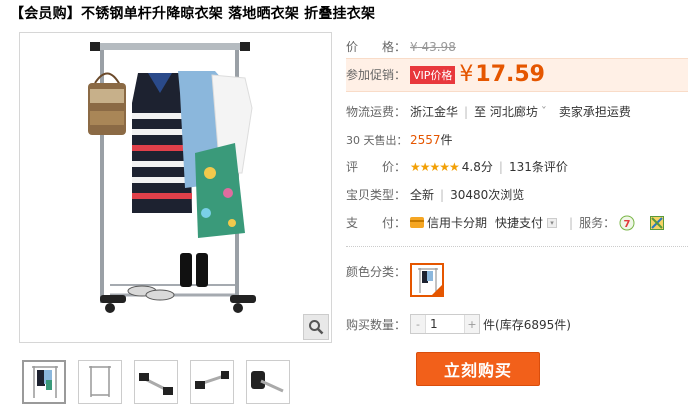  What do you see at coordinates (519, 222) in the screenshot?
I see `quick-pay-link: 快捷支付` at bounding box center [519, 222].